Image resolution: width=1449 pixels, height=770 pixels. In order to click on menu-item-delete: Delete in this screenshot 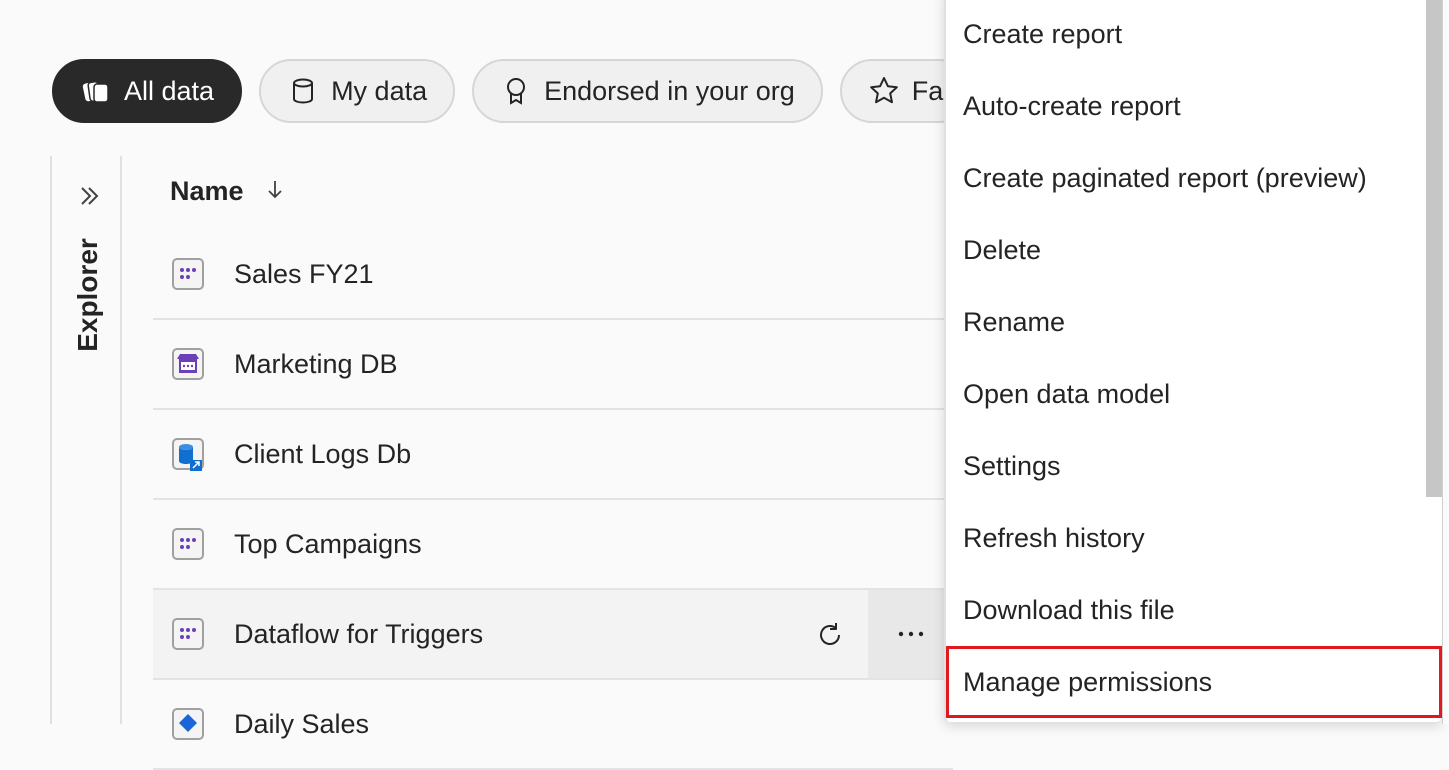, I will do `click(1194, 250)`.